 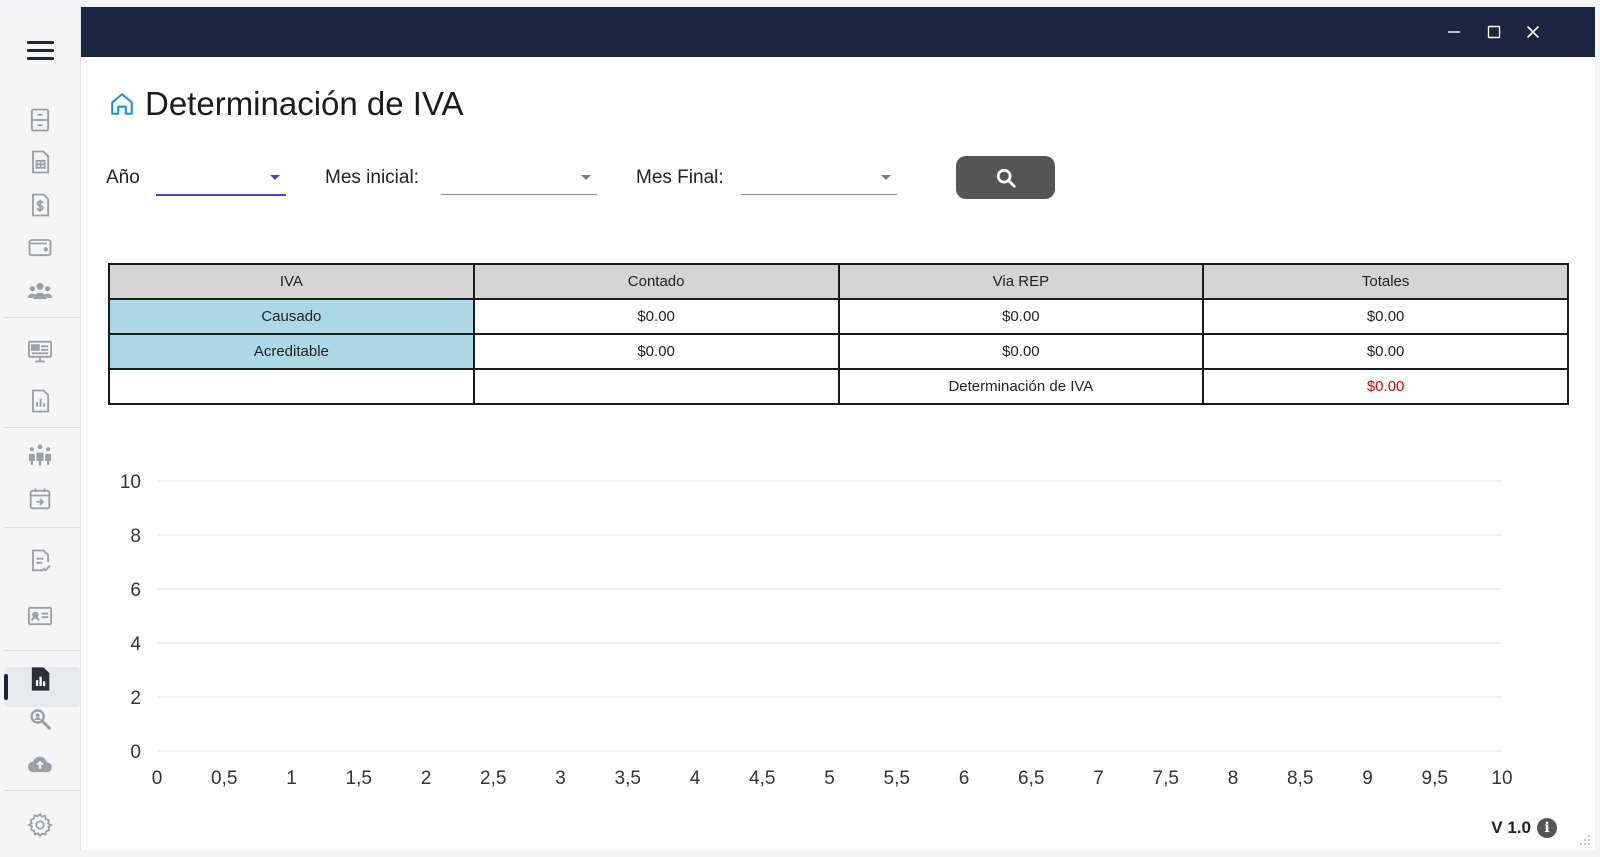 I want to click on y-tick-label: 4, so click(x=135, y=644).